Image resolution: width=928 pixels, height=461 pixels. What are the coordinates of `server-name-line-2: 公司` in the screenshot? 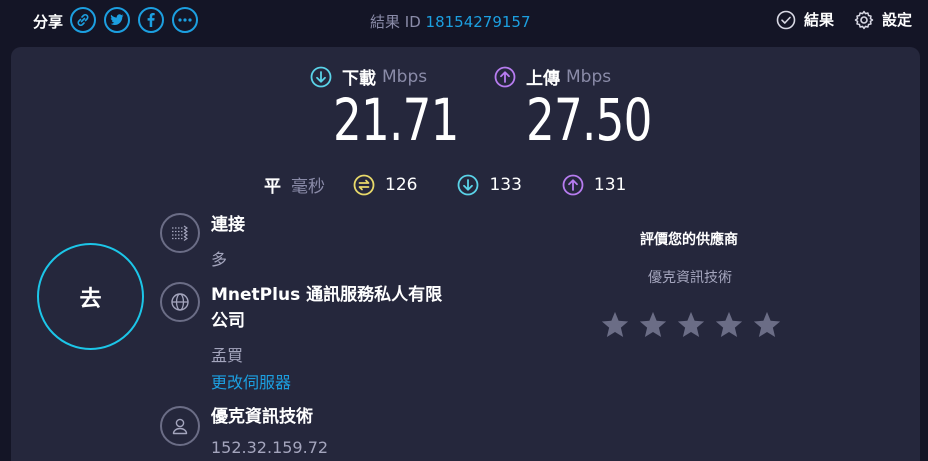 It's located at (228, 321).